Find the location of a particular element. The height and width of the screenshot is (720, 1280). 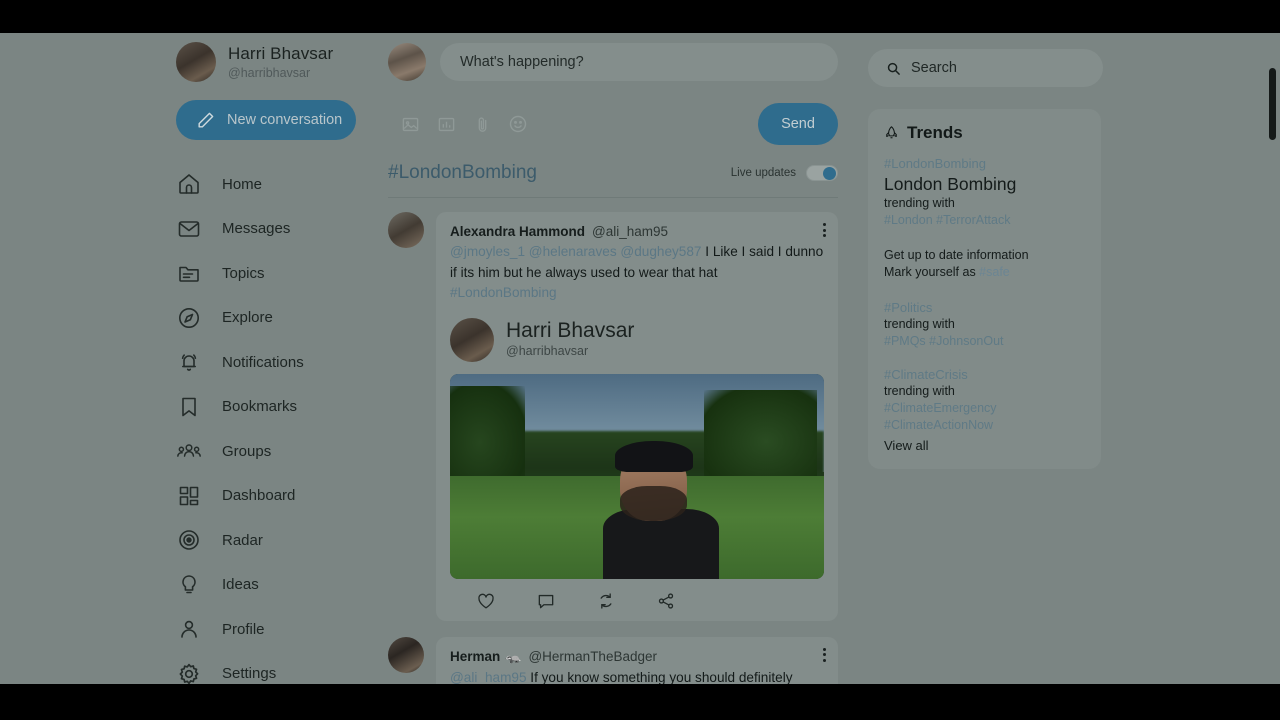

image-icon is located at coordinates (410, 124).